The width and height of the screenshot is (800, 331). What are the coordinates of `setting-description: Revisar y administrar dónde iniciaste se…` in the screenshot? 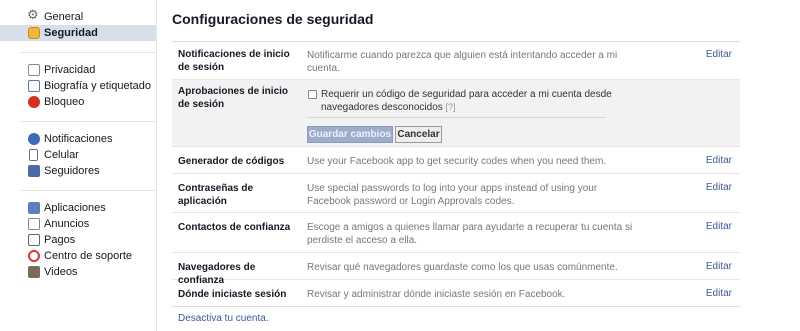 It's located at (436, 294).